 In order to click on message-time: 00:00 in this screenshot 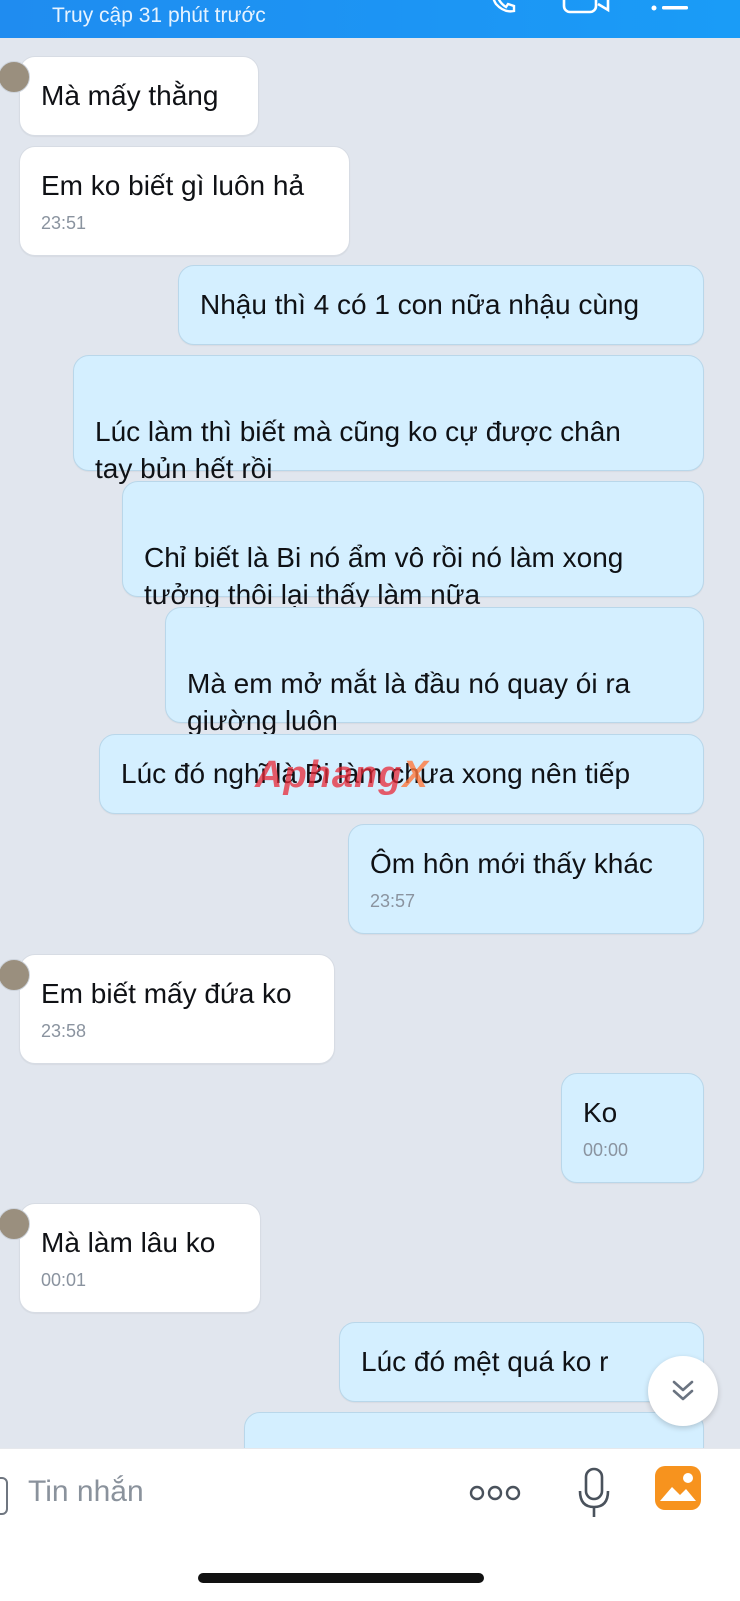, I will do `click(606, 1150)`.